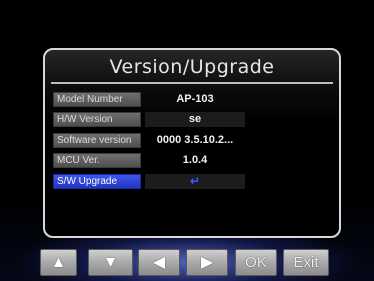  I want to click on ok-label: OK, so click(256, 262).